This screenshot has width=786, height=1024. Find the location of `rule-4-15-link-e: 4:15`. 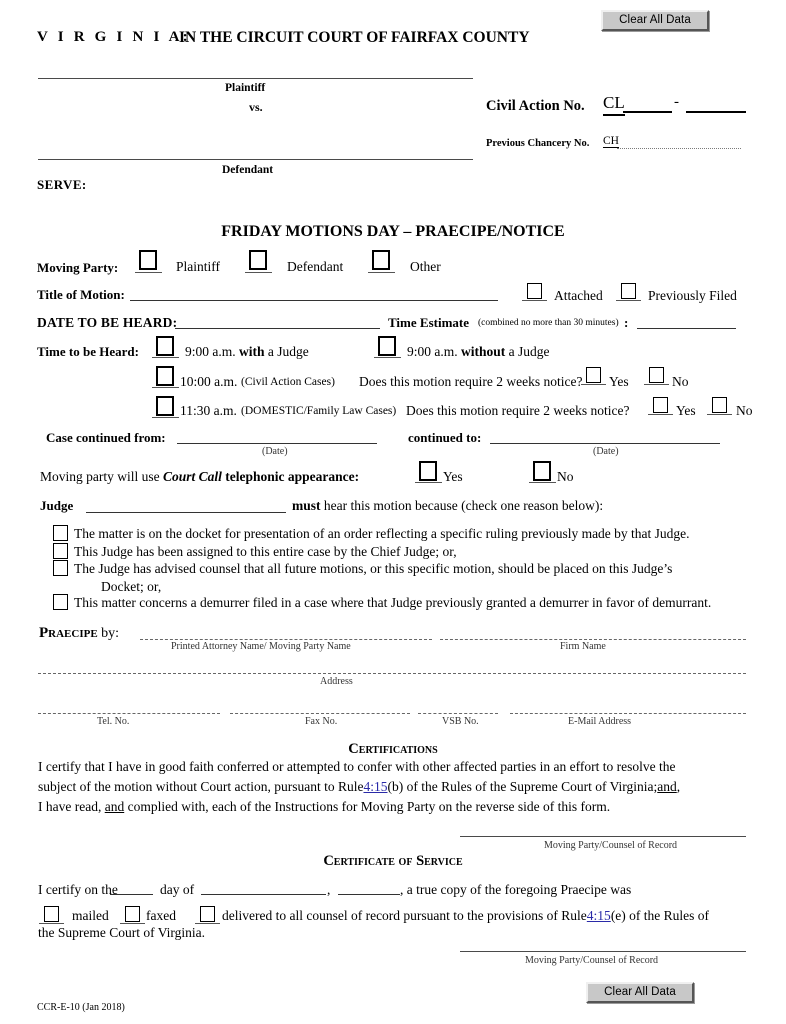

rule-4-15-link-e: 4:15 is located at coordinates (599, 915).